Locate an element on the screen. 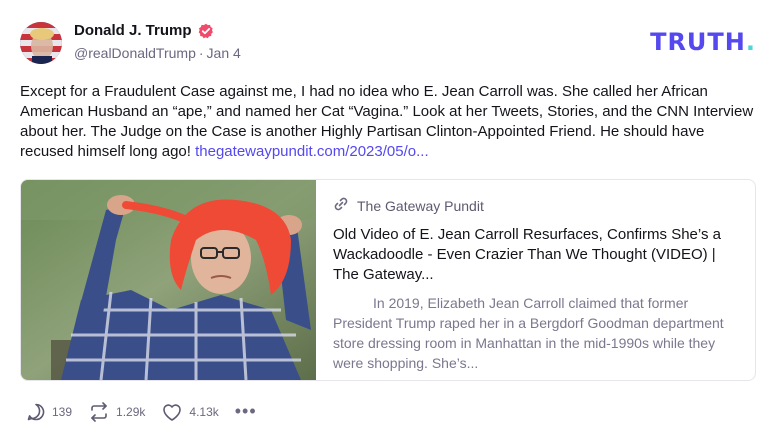 This screenshot has height=444, width=777. more-options-icon: ••• is located at coordinates (246, 411).